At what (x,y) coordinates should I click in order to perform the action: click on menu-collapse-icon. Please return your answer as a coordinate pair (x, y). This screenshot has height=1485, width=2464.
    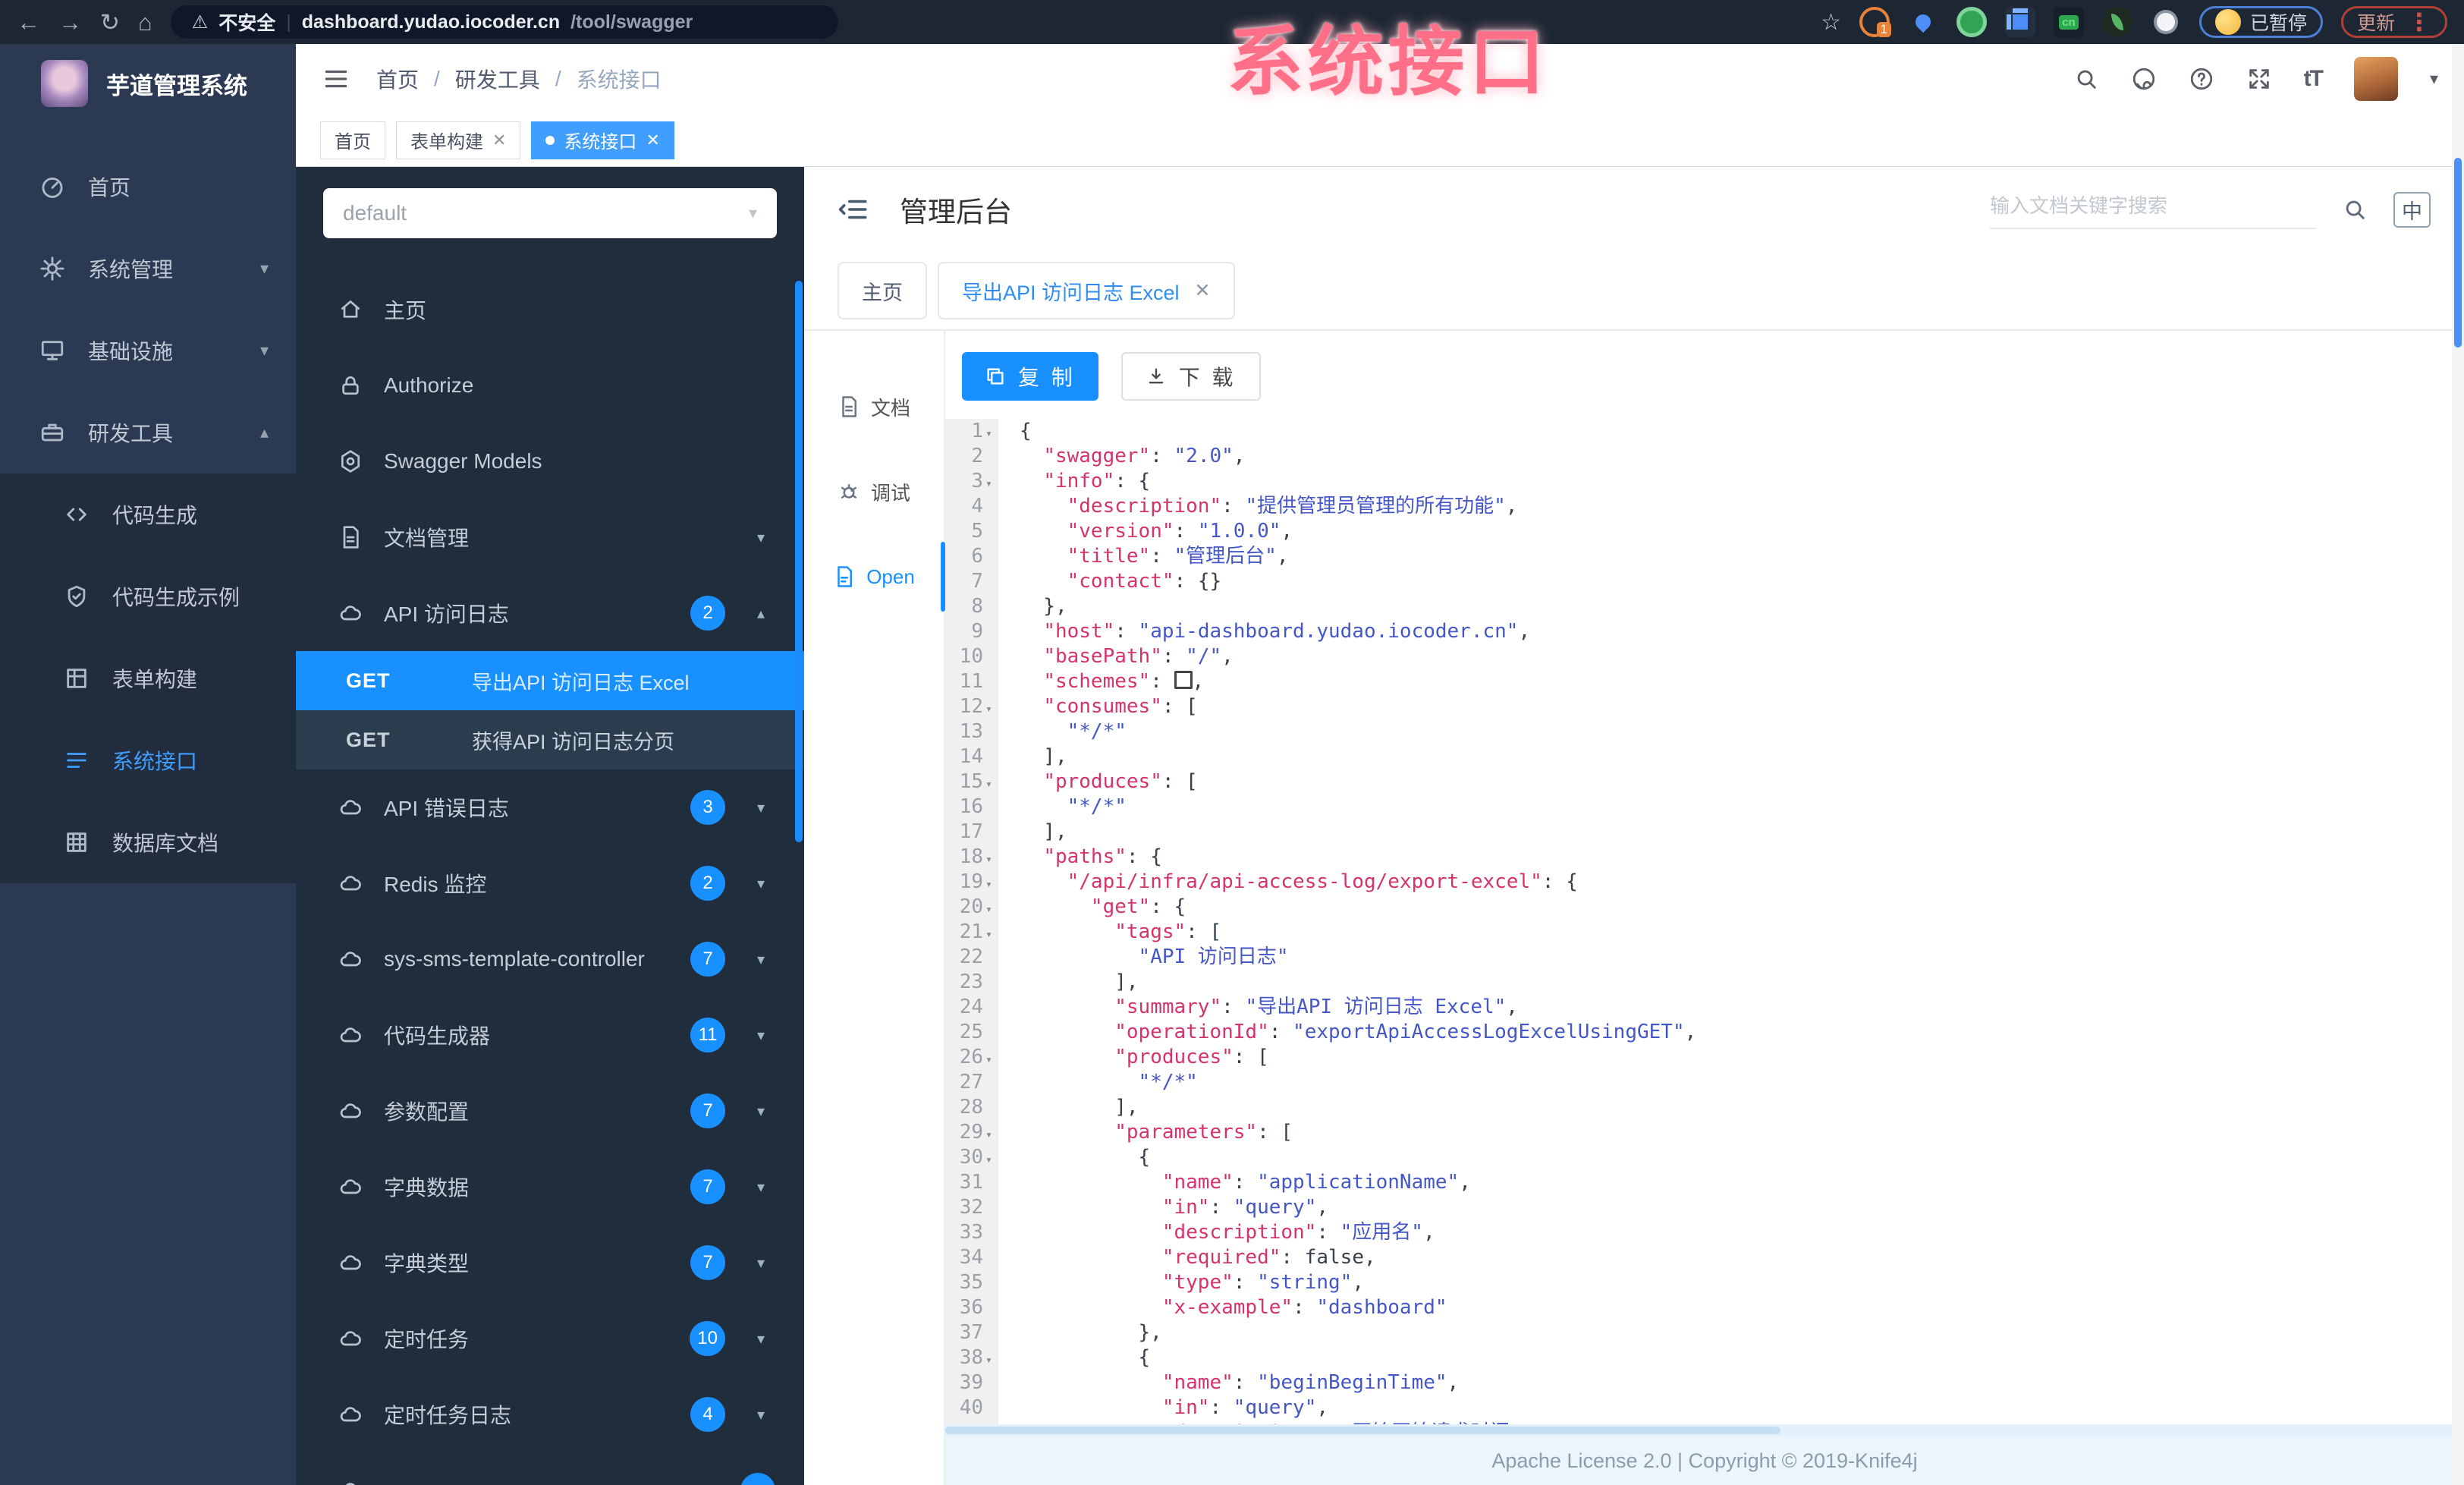
    Looking at the image, I should click on (853, 209).